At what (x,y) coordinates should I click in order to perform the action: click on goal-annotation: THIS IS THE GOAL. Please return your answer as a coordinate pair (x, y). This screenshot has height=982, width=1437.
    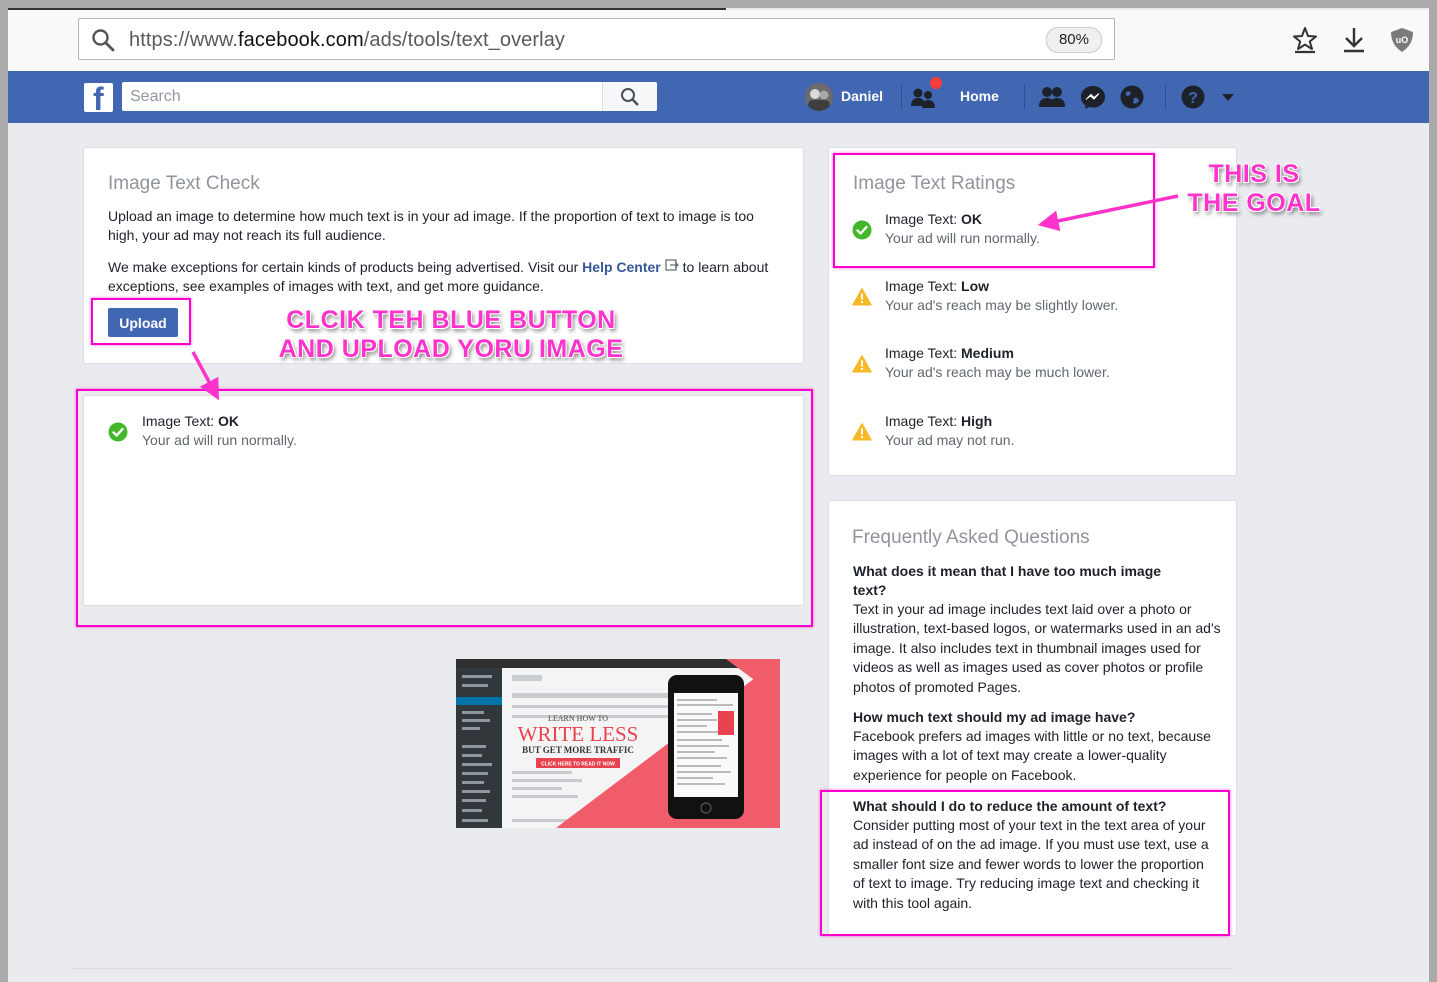
    Looking at the image, I should click on (1254, 189).